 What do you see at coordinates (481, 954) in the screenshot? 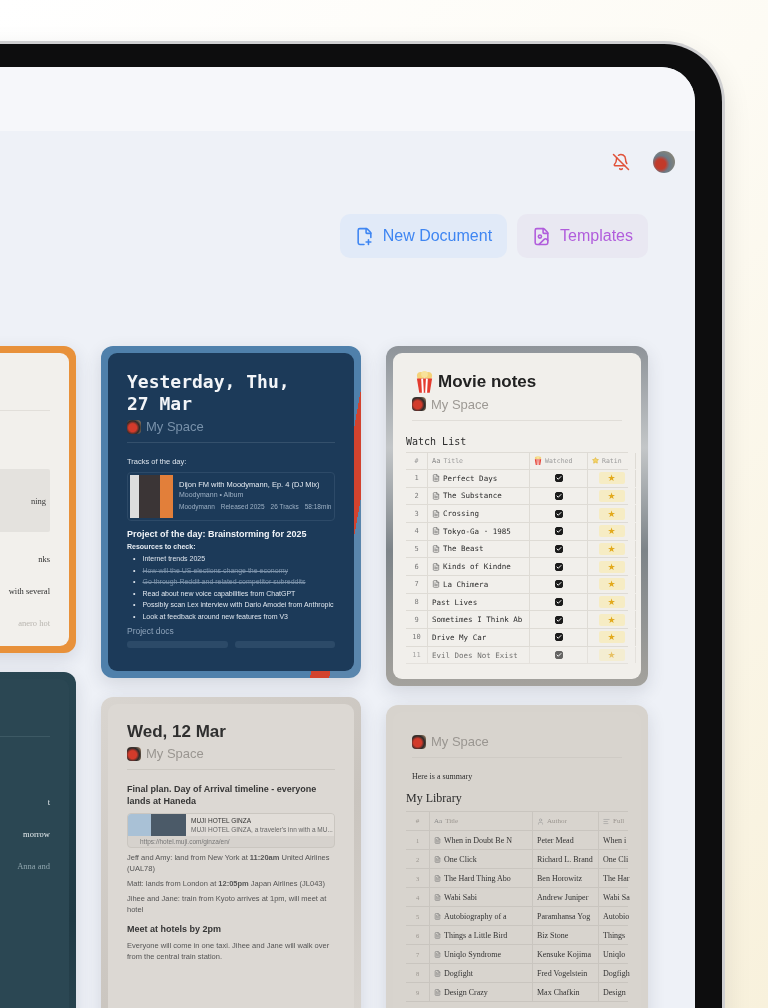
I see `table-cell: Uniqlo Syndrome` at bounding box center [481, 954].